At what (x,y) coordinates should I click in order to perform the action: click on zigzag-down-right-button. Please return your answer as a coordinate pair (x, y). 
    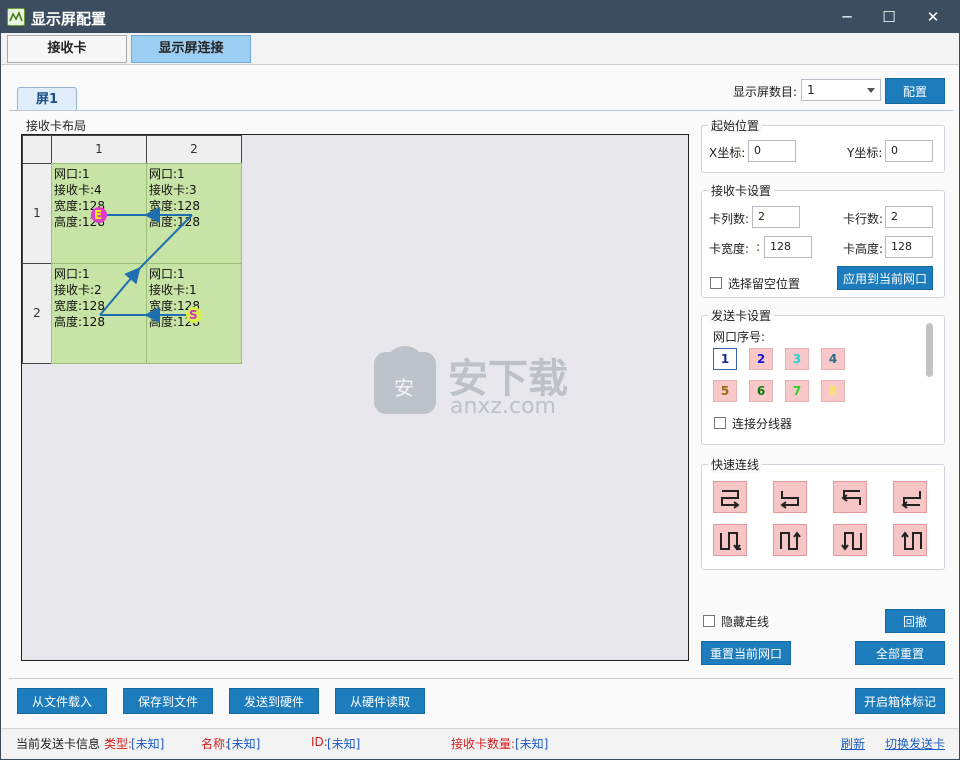
    Looking at the image, I should click on (730, 540).